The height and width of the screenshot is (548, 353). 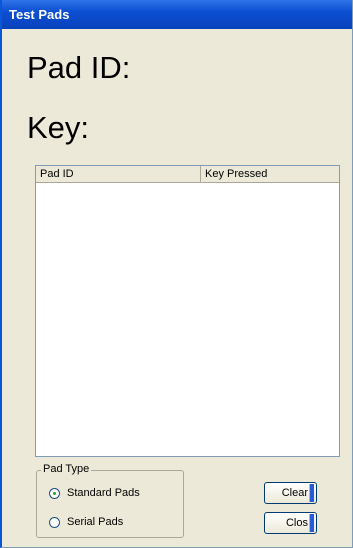 I want to click on pad-type-group: Pad Type Standard Pads Serial Pads, so click(x=110, y=500).